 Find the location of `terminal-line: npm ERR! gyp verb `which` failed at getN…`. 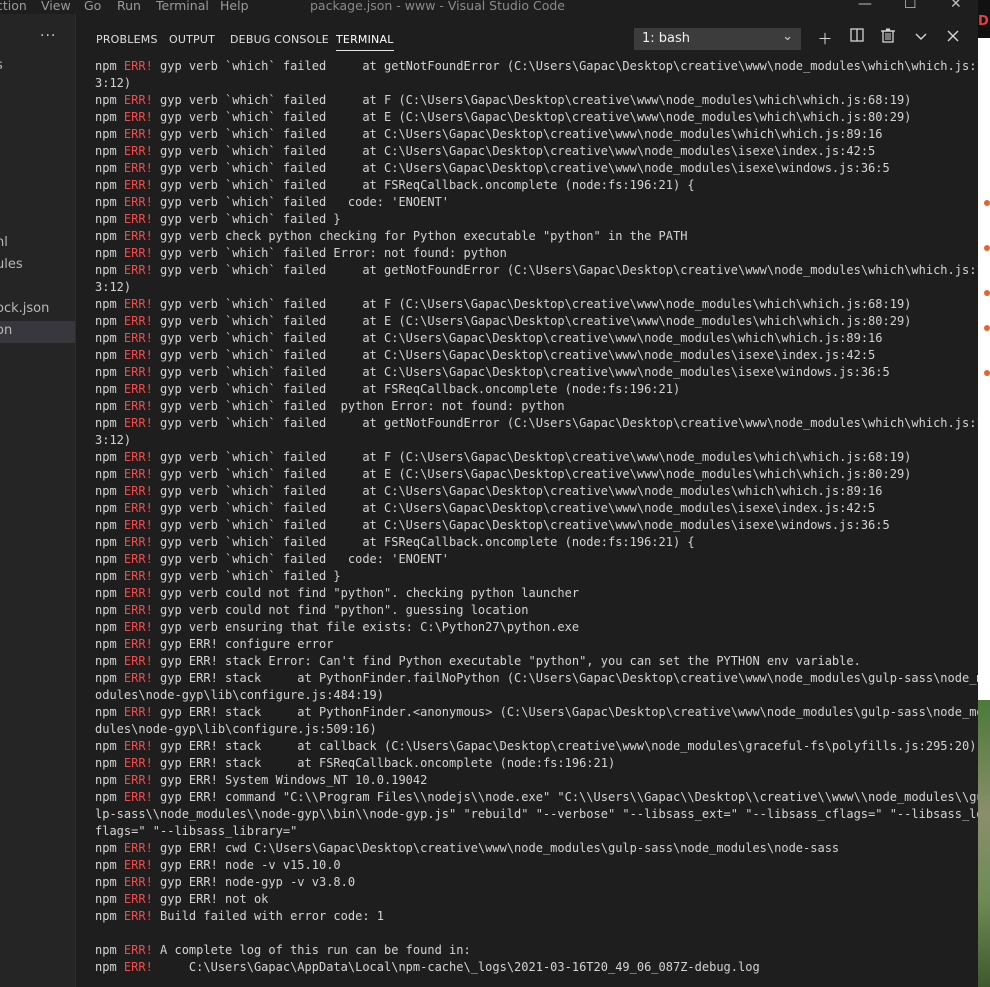

terminal-line: npm ERR! gyp verb `which` failed at getN… is located at coordinates (539, 270).